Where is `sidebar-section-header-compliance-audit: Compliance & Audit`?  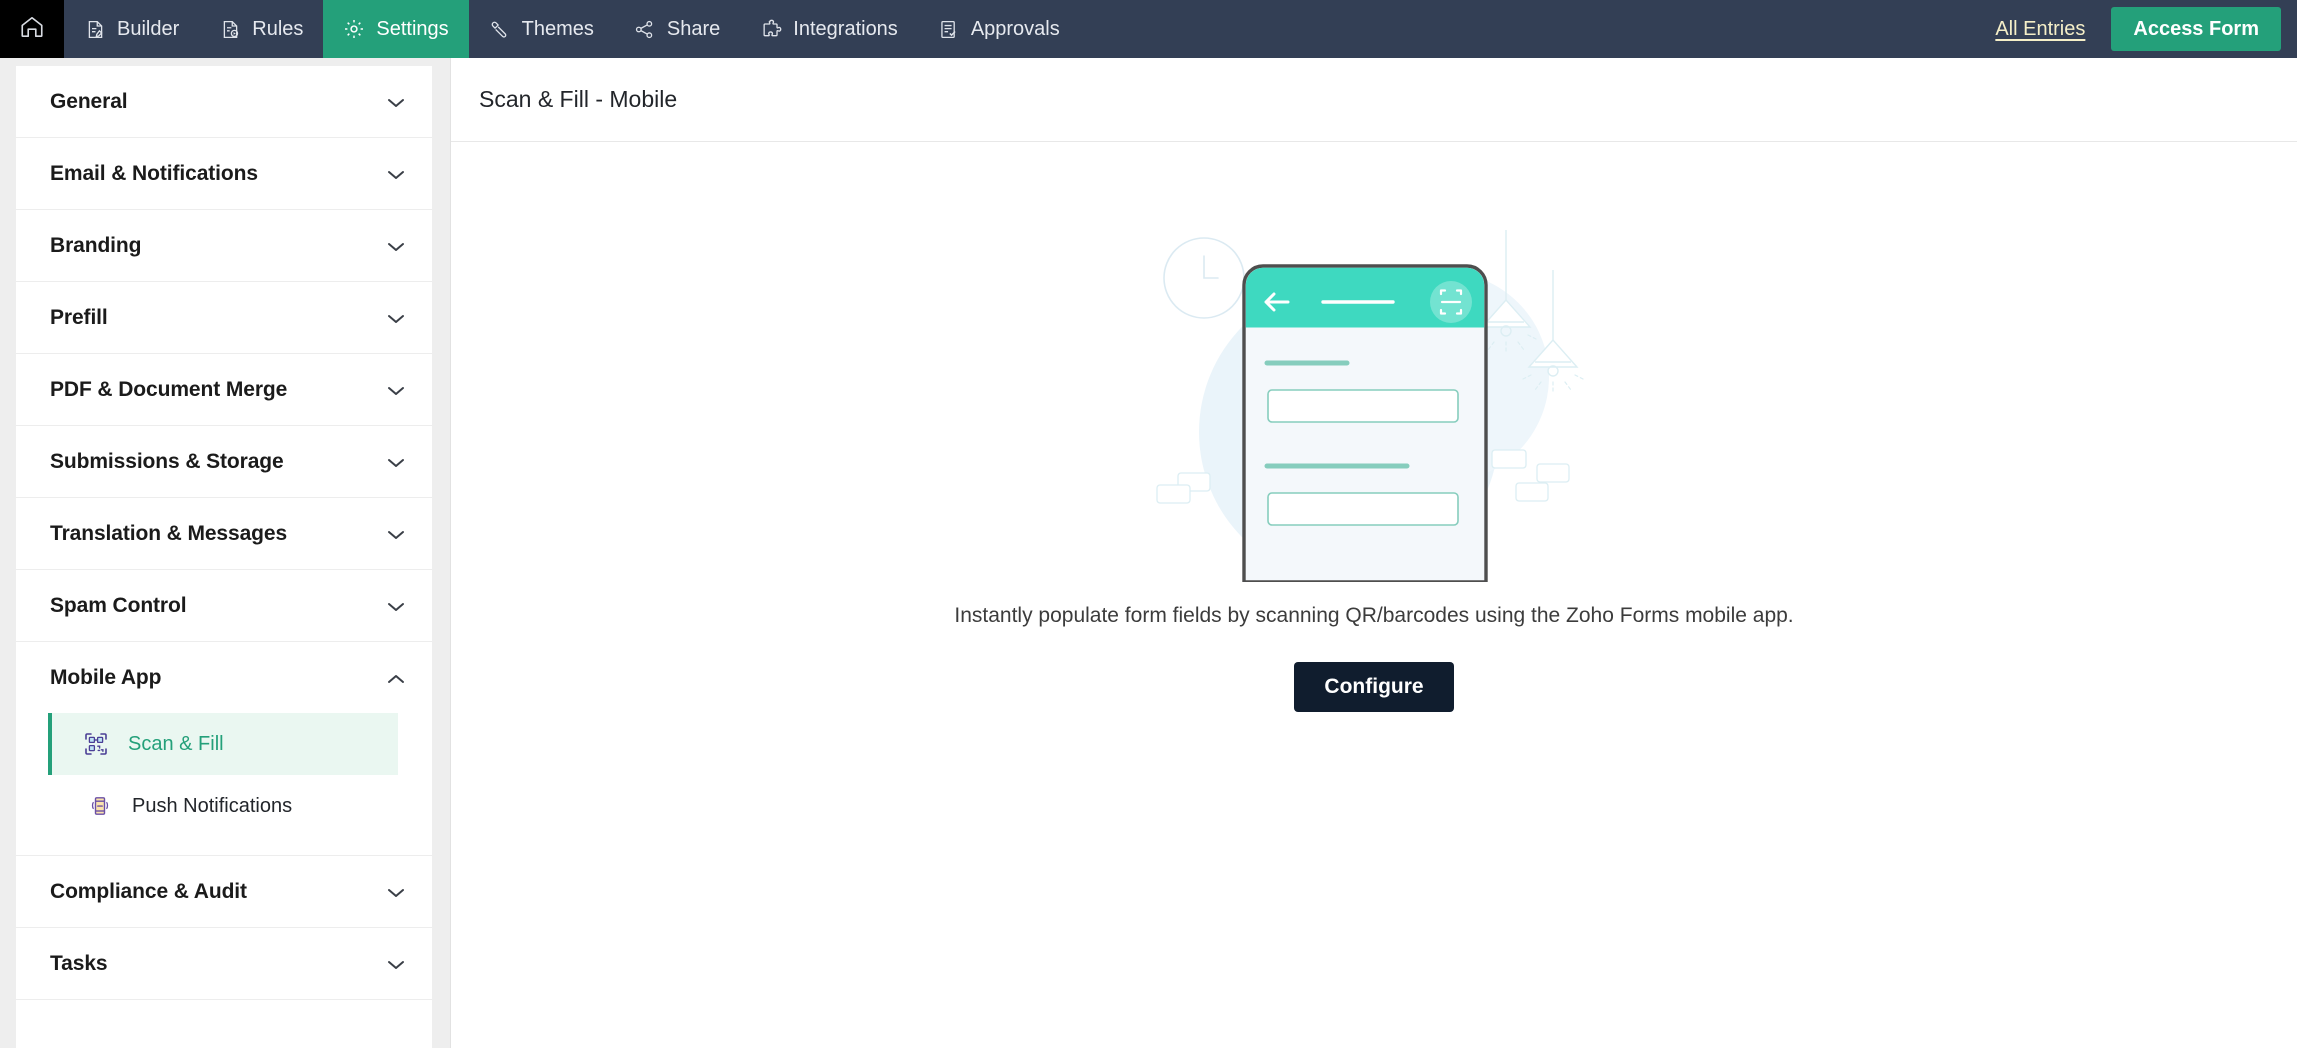 sidebar-section-header-compliance-audit: Compliance & Audit is located at coordinates (224, 891).